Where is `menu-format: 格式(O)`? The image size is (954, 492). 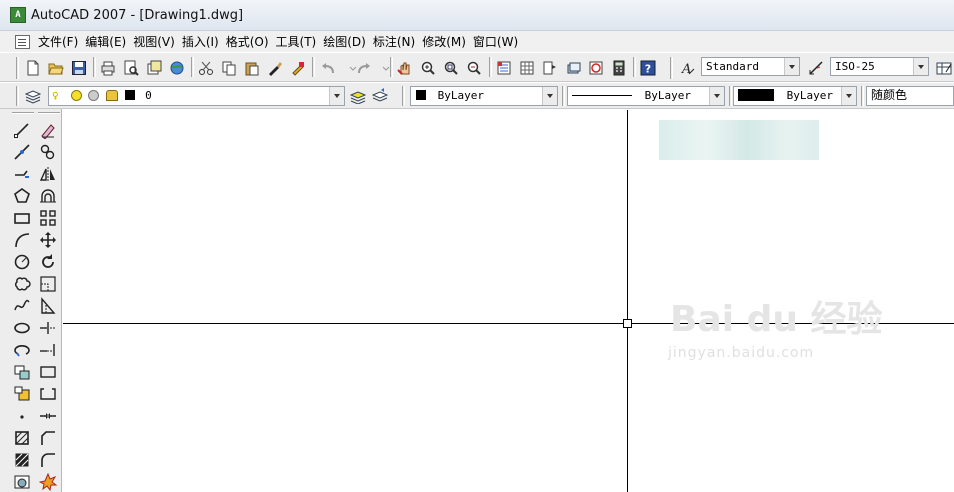 menu-format: 格式(O) is located at coordinates (251, 41).